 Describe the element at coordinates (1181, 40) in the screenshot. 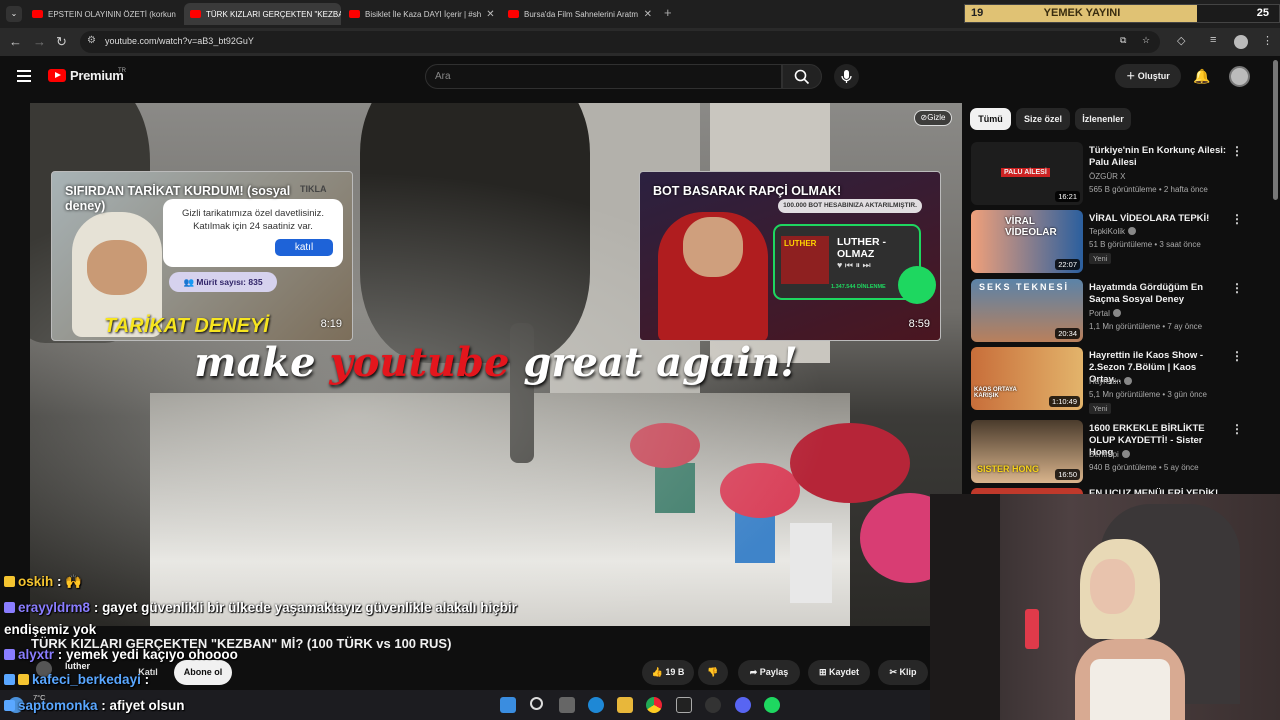

I see `extensions-icon: ◇` at that location.